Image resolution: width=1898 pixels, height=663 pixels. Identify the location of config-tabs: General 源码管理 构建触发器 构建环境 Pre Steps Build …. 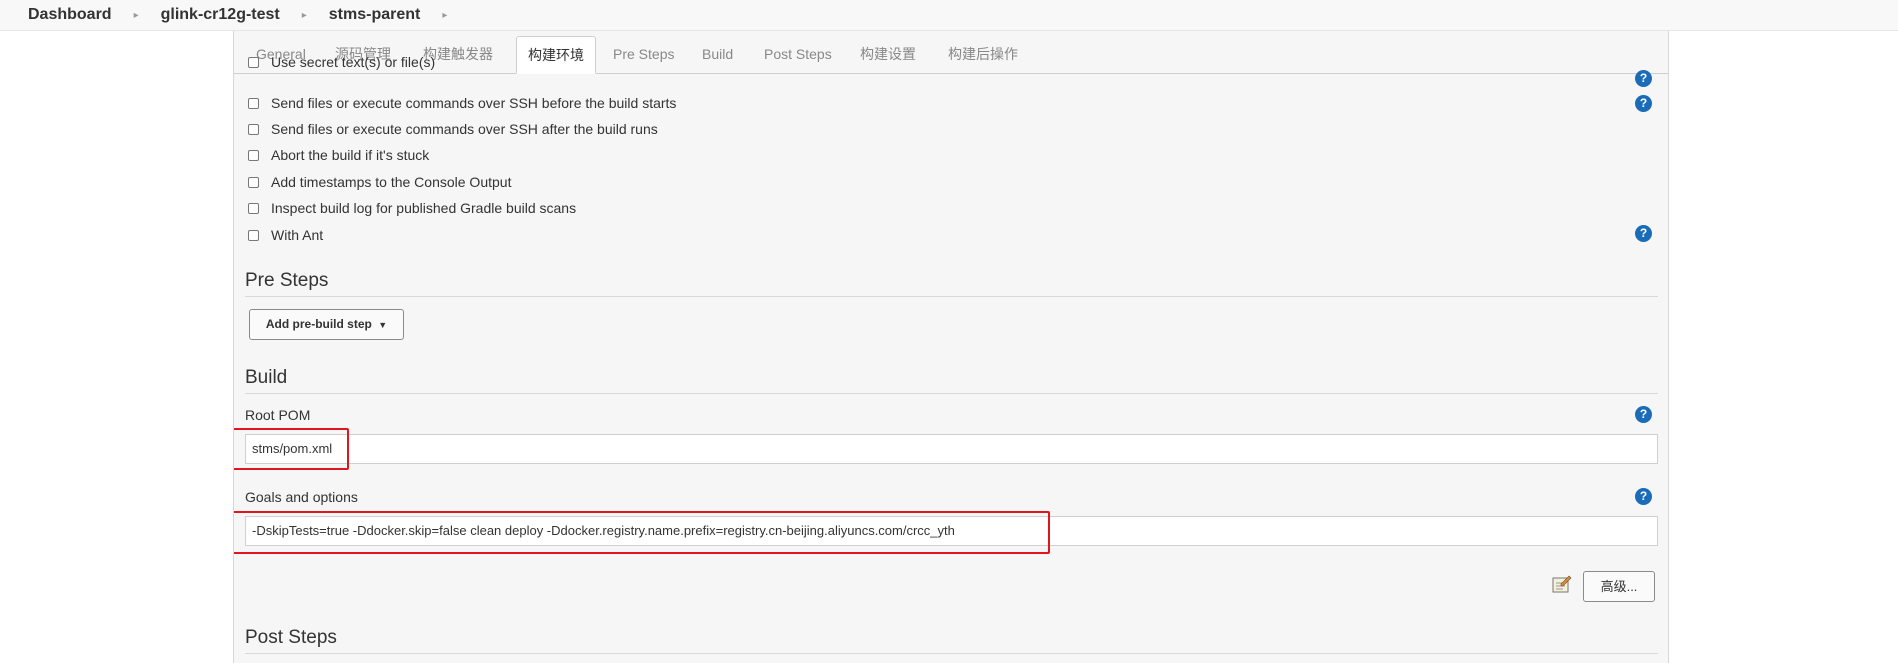
(951, 52).